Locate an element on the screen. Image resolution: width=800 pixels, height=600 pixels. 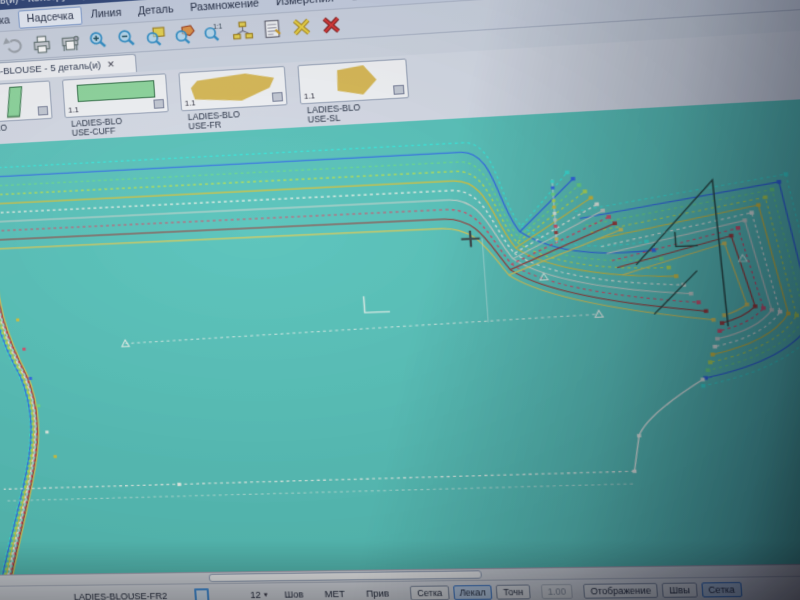
status-label-0: Шов is located at coordinates (294, 594).